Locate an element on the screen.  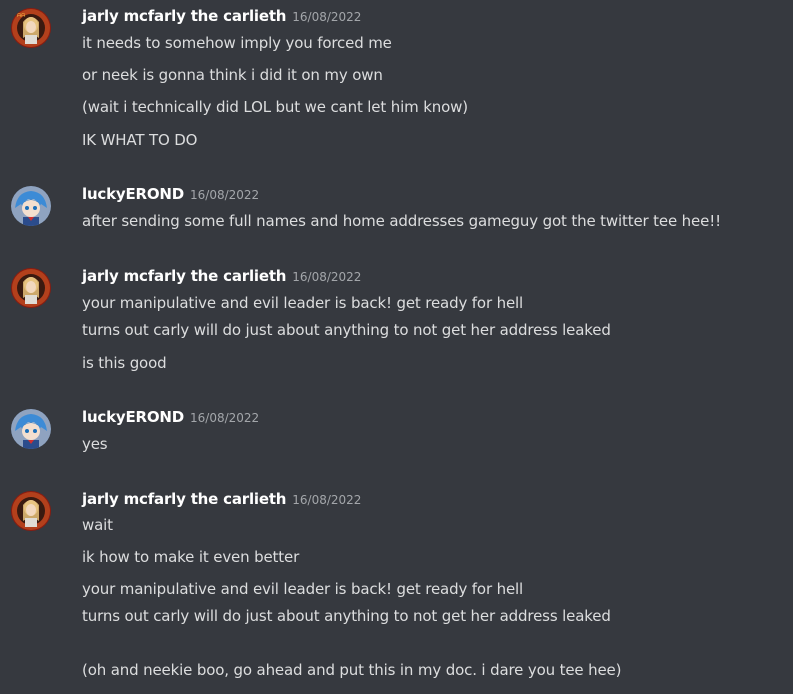
message-text: yes is located at coordinates (95, 444).